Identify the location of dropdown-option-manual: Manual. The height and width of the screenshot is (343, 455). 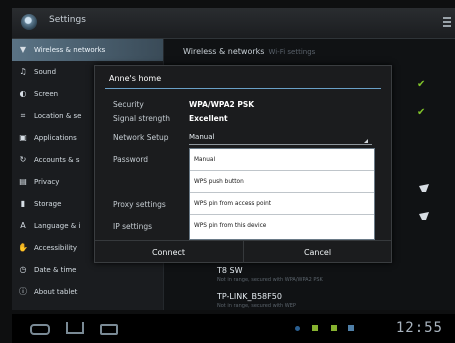
(282, 160).